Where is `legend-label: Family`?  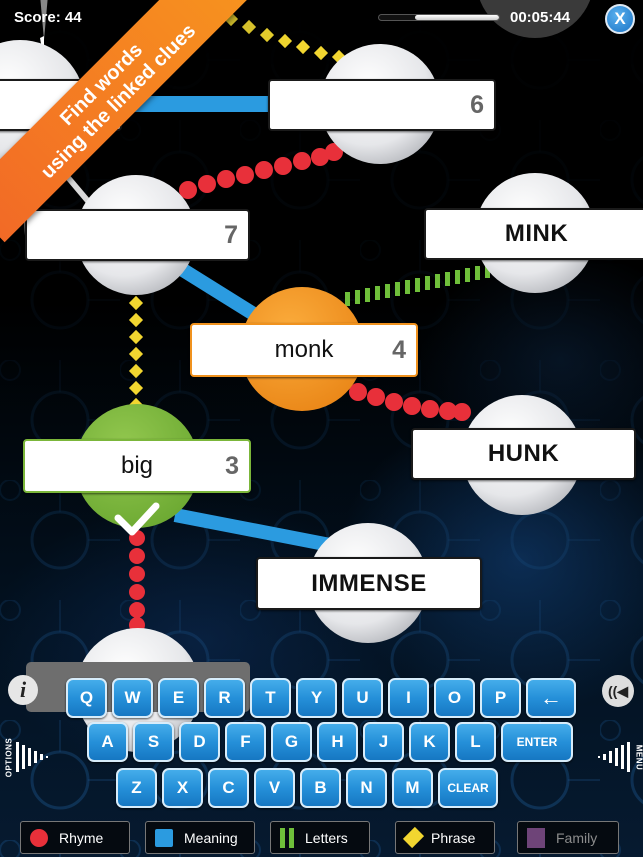 legend-label: Family is located at coordinates (577, 837).